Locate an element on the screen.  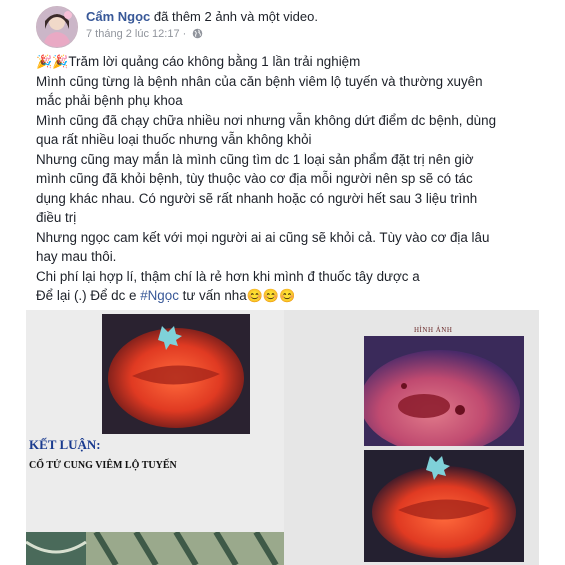
colposcopy-image is located at coordinates (176, 374).